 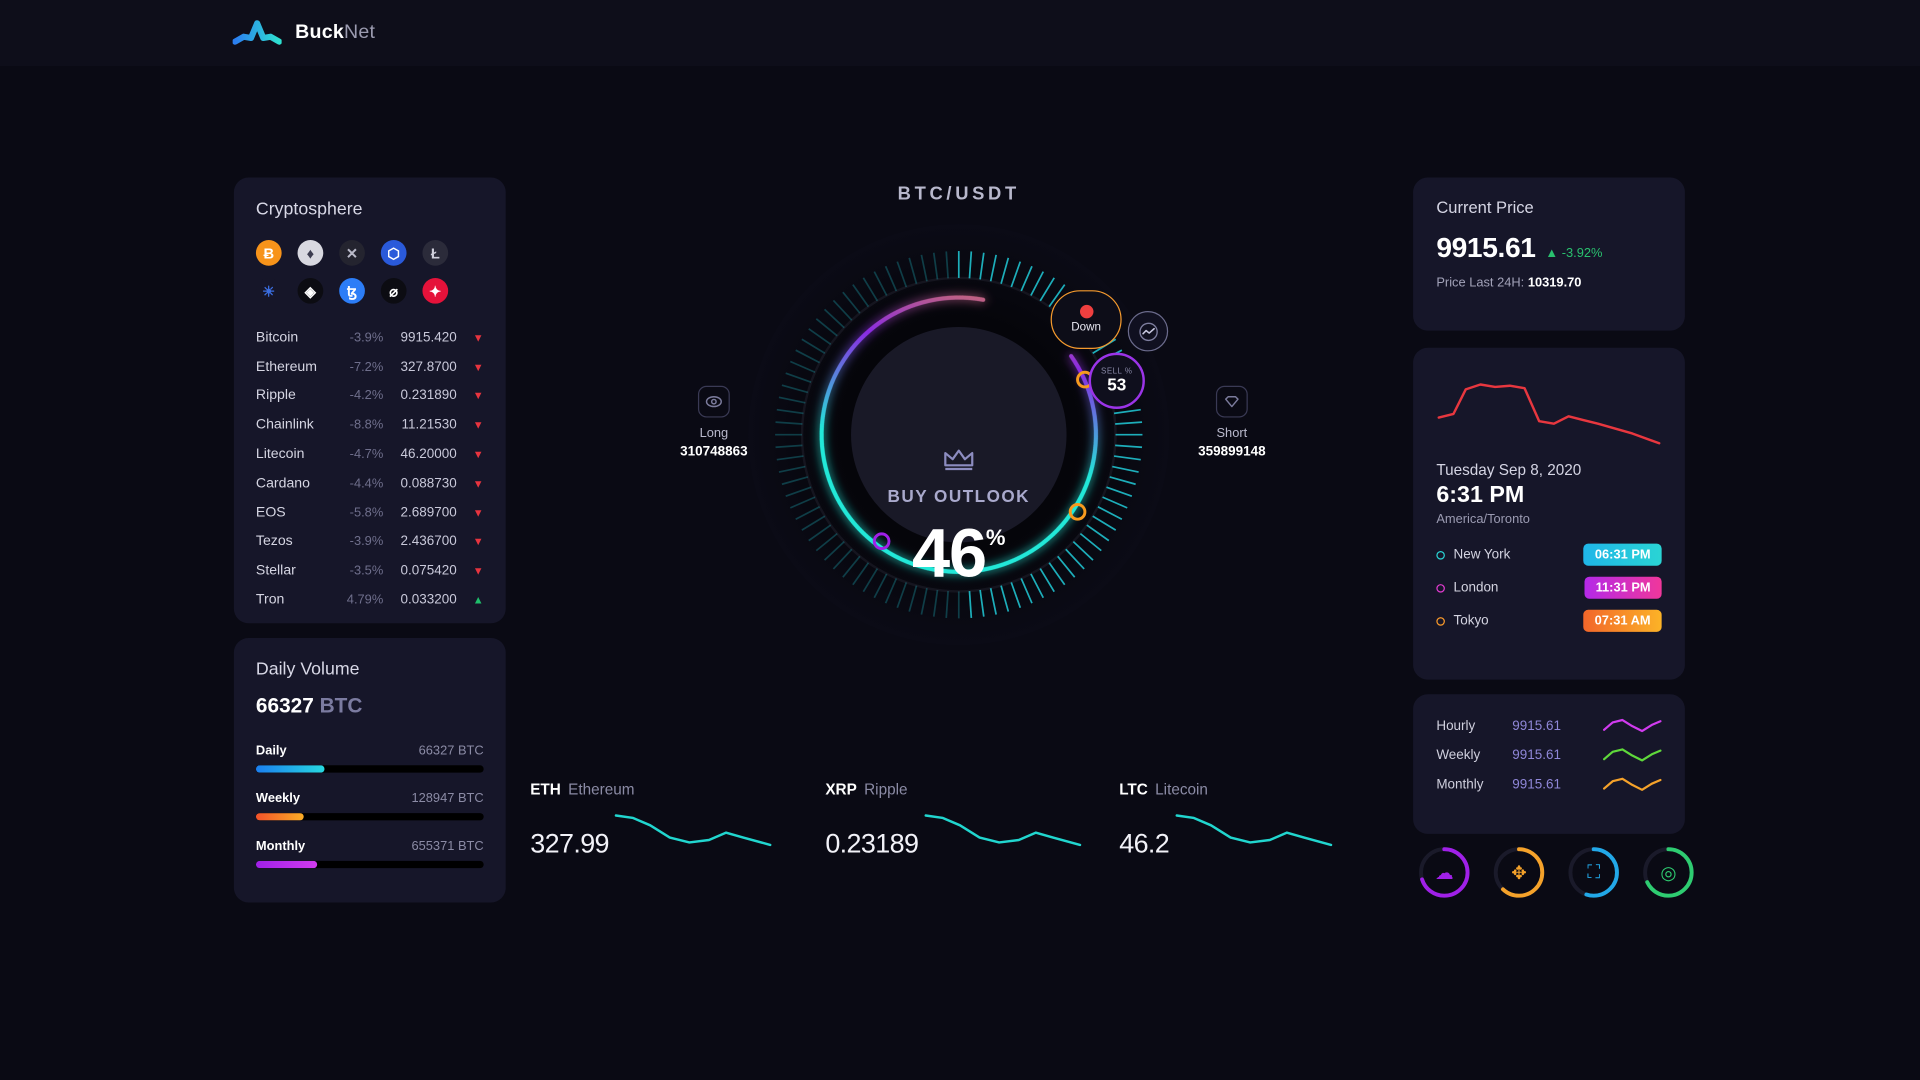 I want to click on coin-name: Stellar, so click(x=275, y=571).